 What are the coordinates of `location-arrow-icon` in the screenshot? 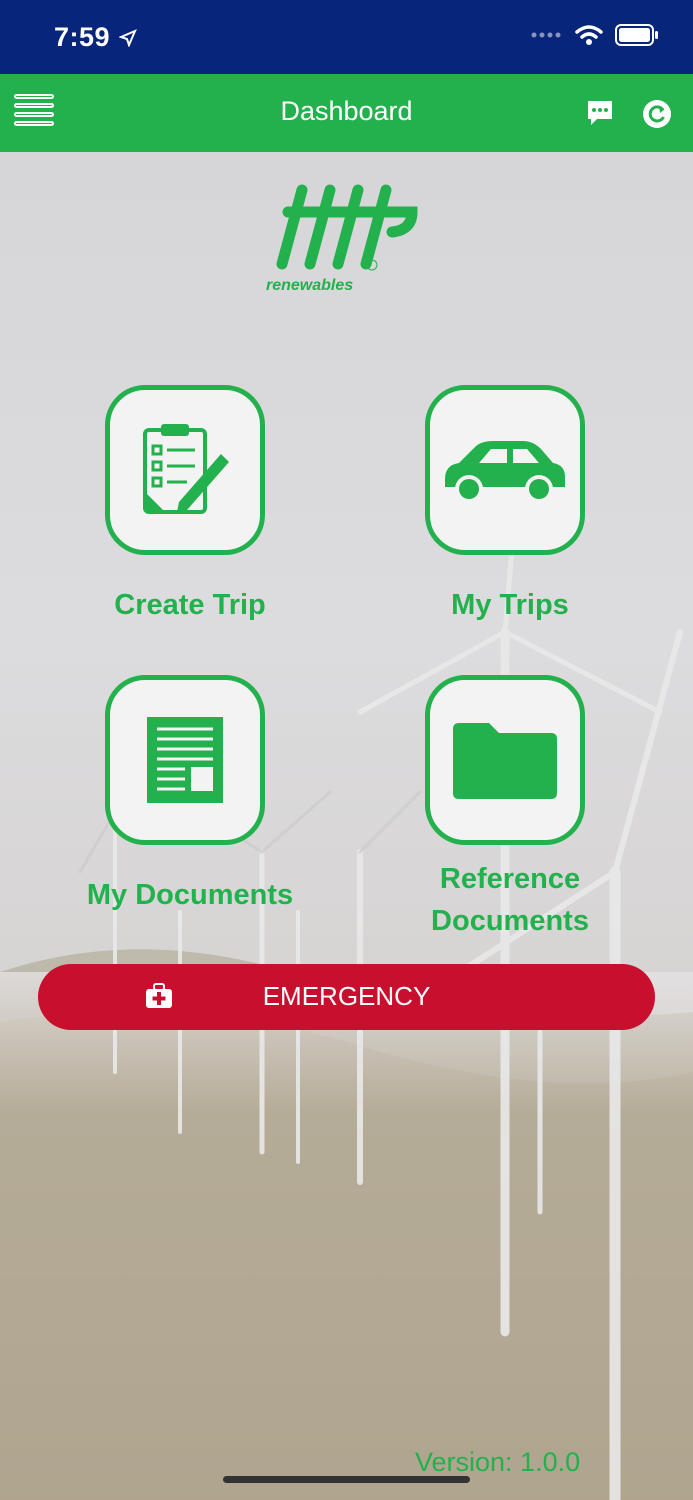 It's located at (128, 38).